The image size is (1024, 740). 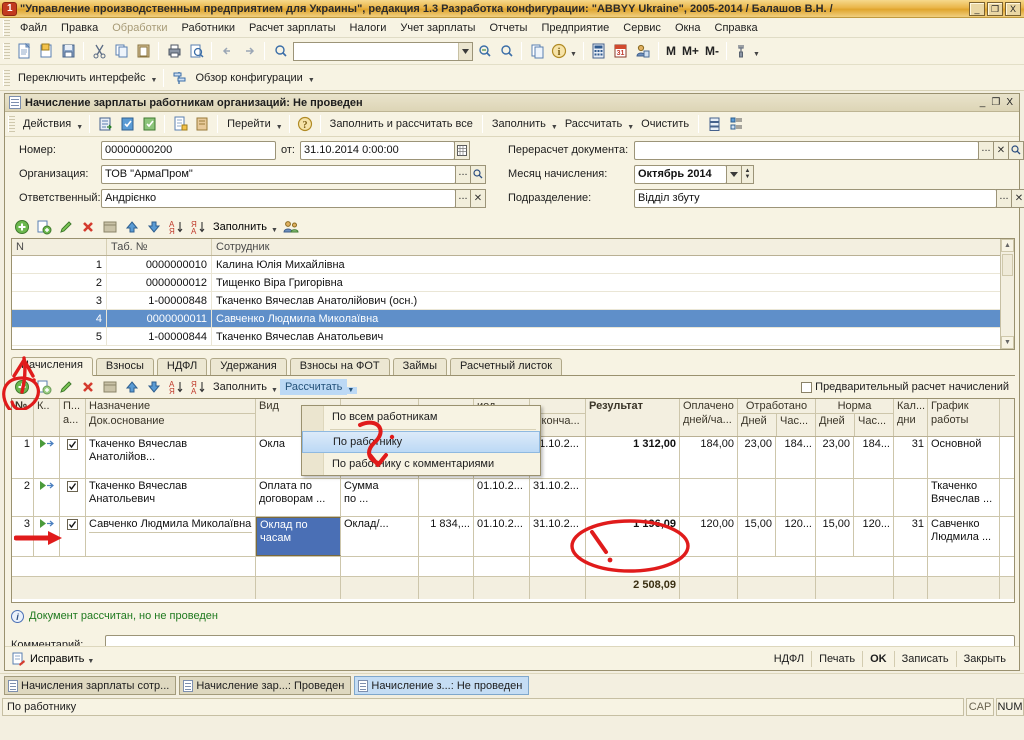 What do you see at coordinates (352, 390) in the screenshot?
I see `chevron-down-icon-detail-calc: ▼` at bounding box center [352, 390].